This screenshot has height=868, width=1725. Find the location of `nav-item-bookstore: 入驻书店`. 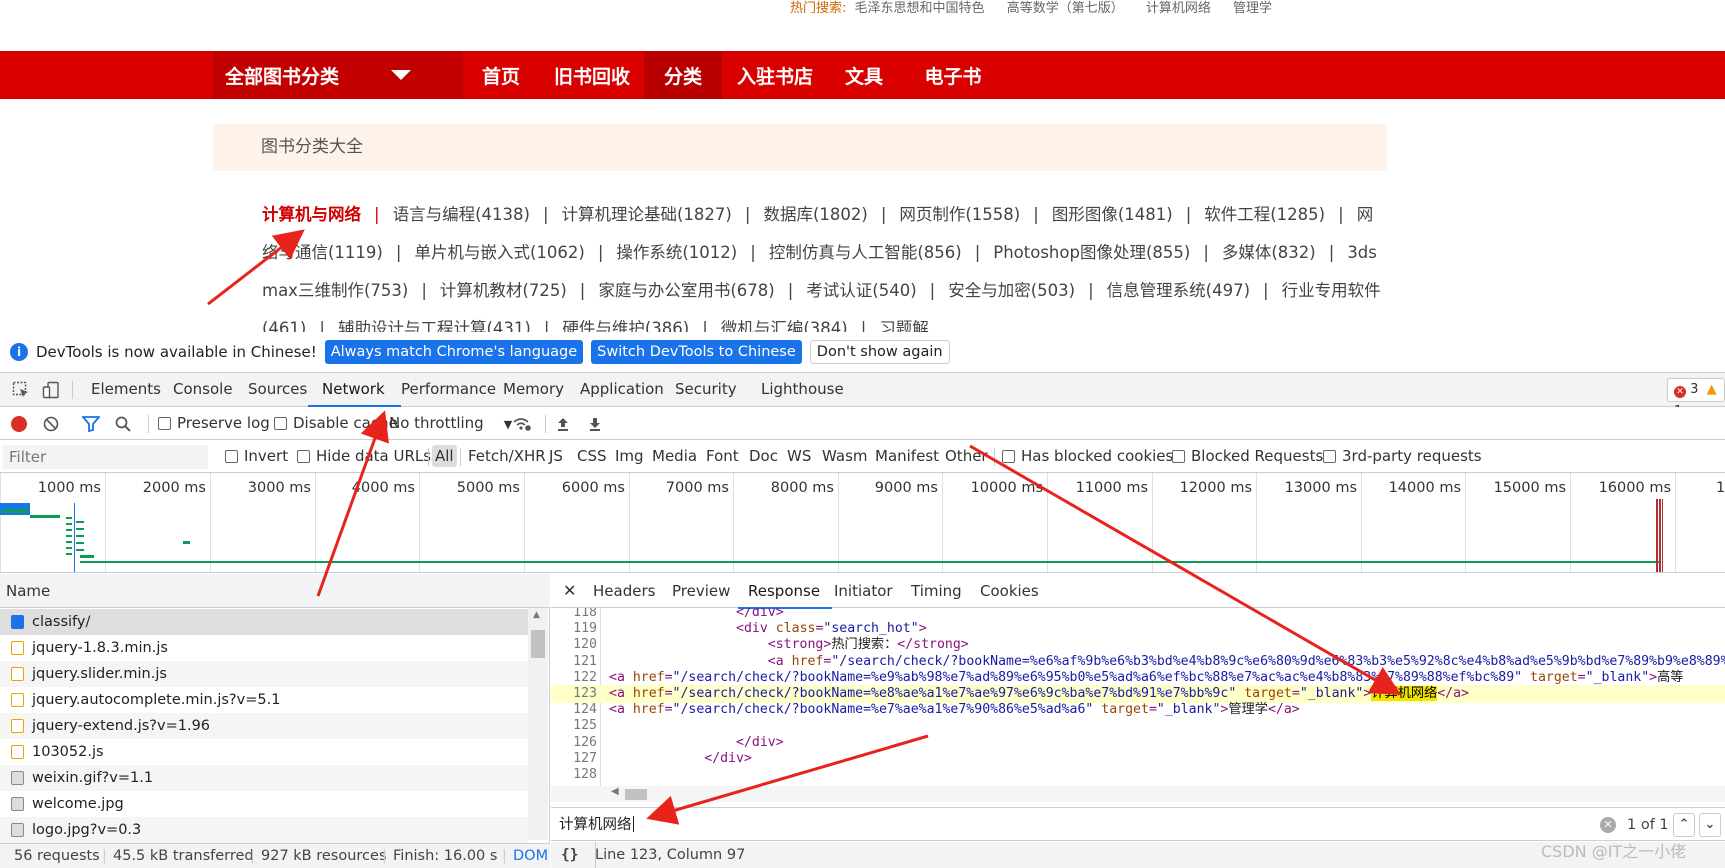

nav-item-bookstore: 入驻书店 is located at coordinates (775, 75).